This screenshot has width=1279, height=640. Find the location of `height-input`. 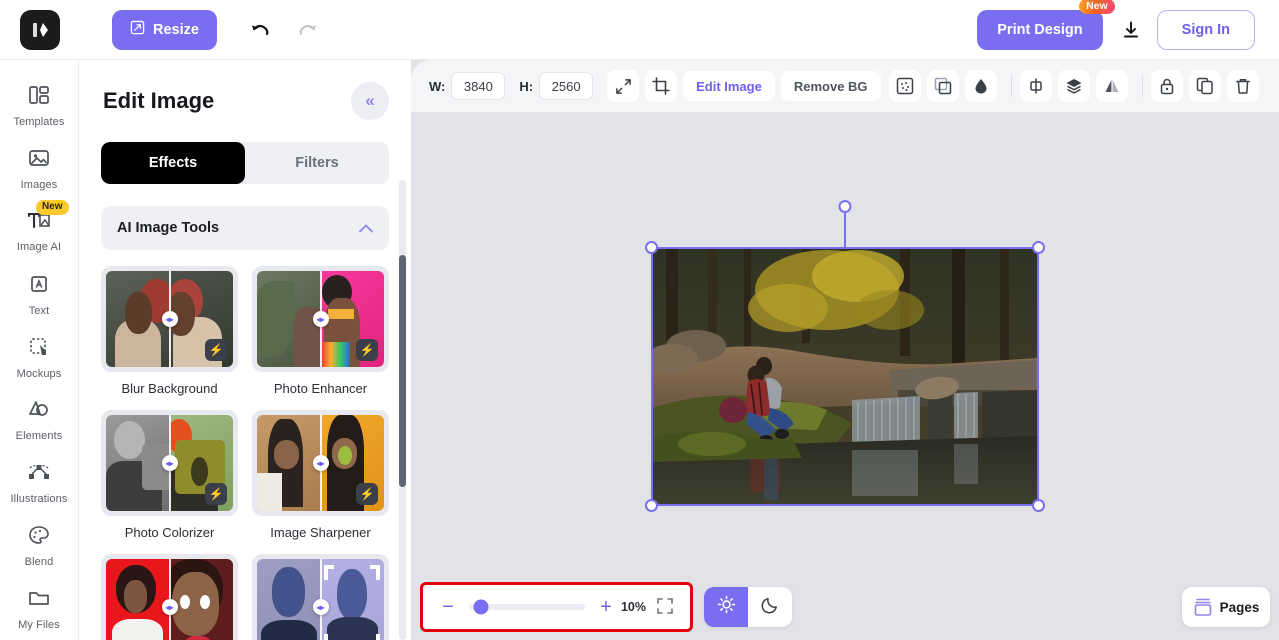

height-input is located at coordinates (566, 86).